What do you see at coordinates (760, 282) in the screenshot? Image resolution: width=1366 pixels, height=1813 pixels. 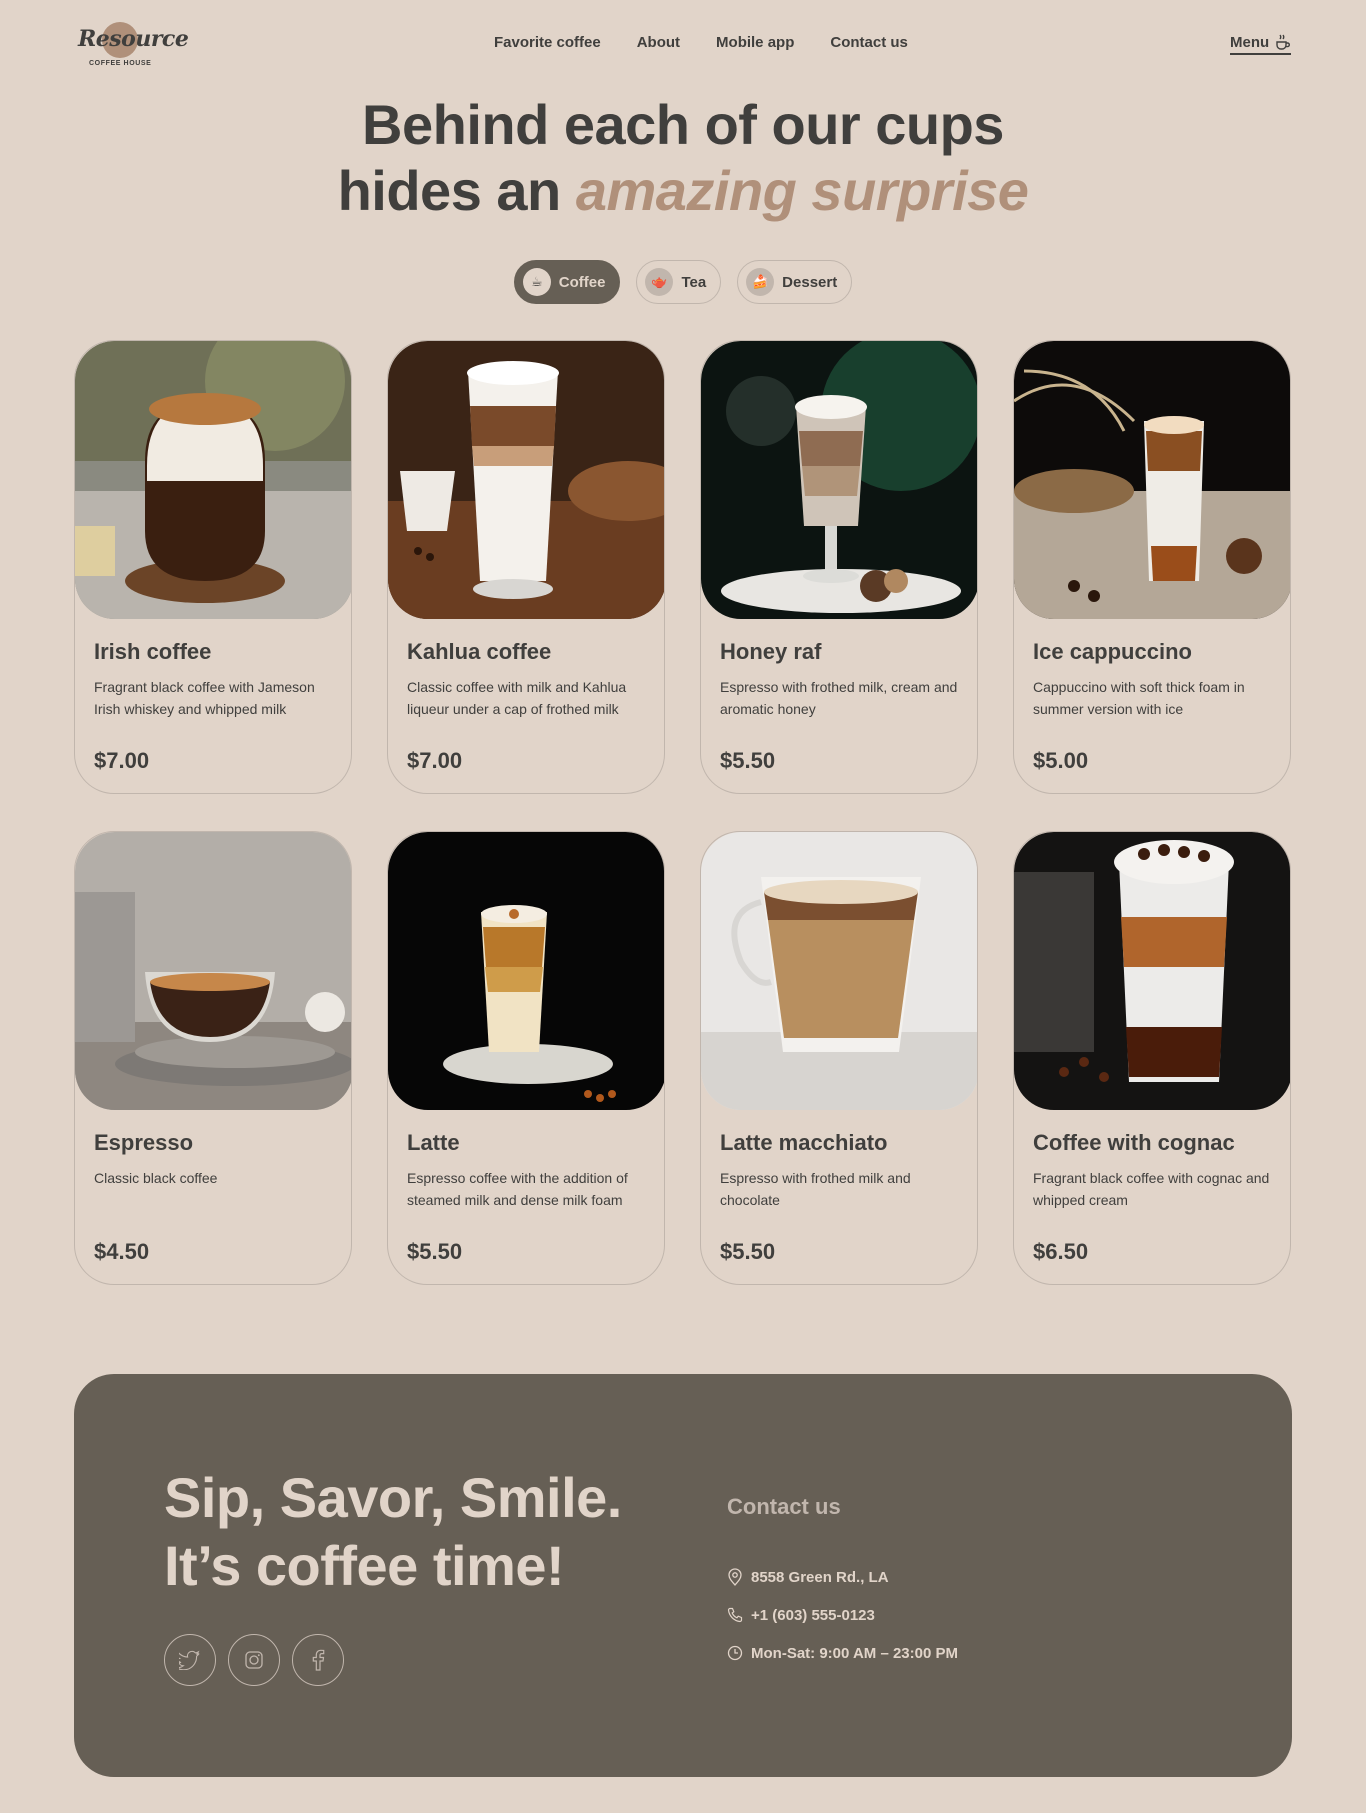 I see `dessert-icon: 🍰` at bounding box center [760, 282].